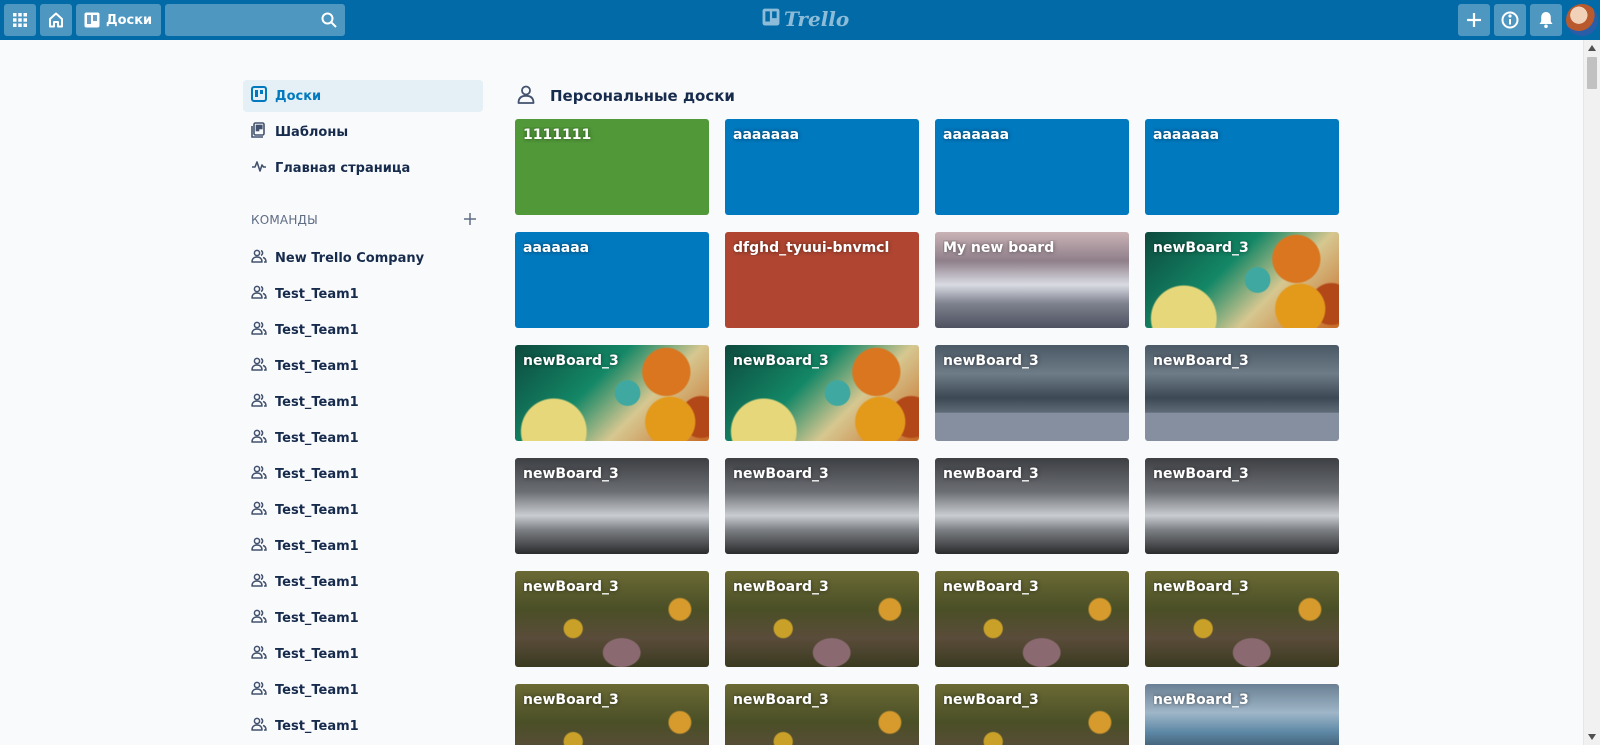 This screenshot has width=1600, height=745. Describe the element at coordinates (1592, 48) in the screenshot. I see `scroll-up-arrow` at that location.